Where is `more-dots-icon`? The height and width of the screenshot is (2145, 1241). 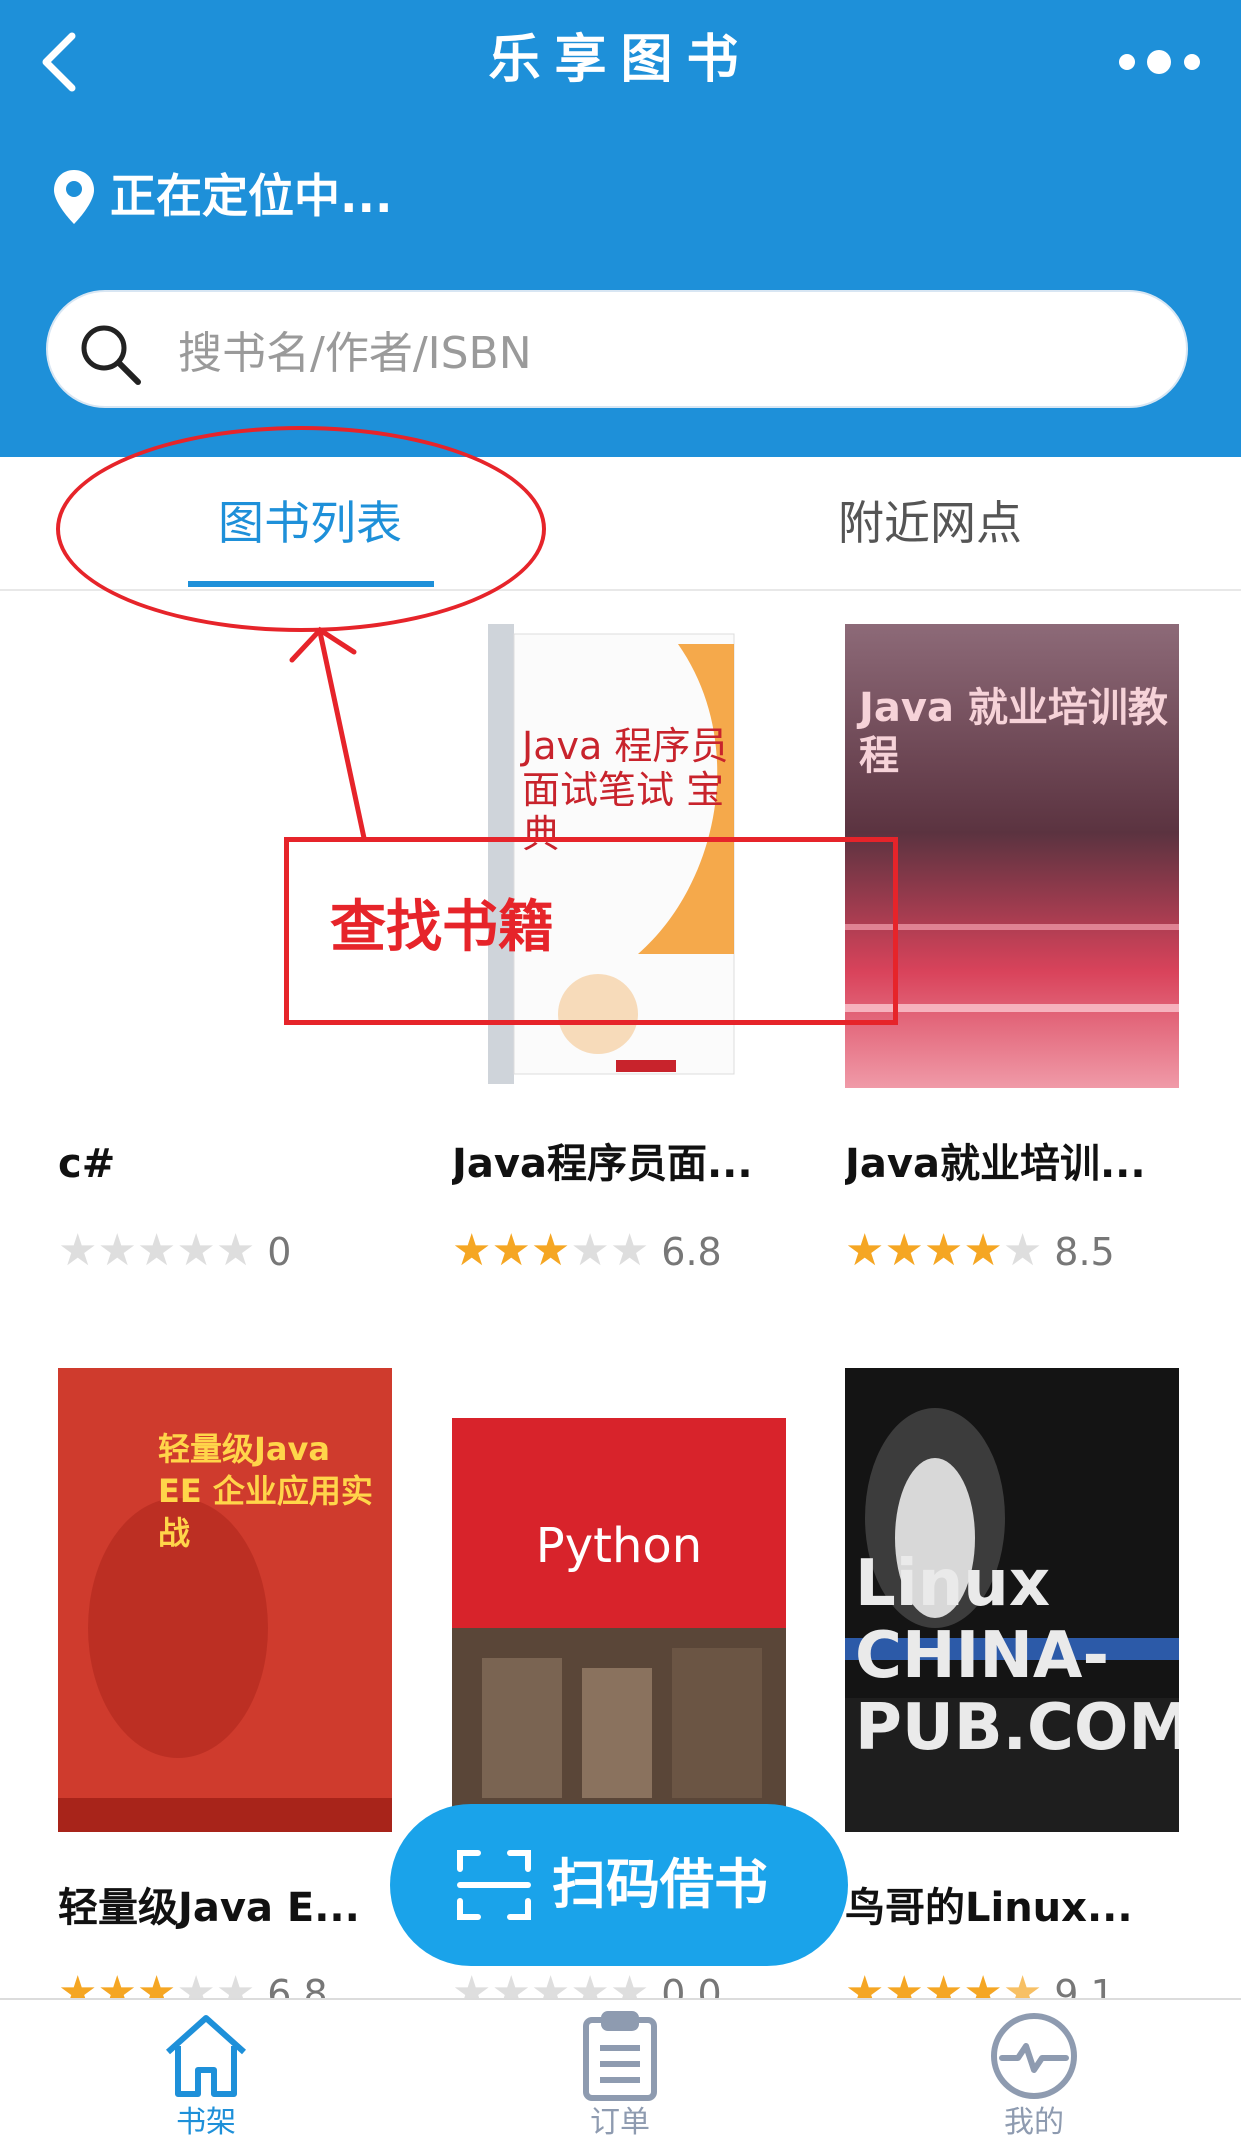 more-dots-icon is located at coordinates (1160, 62).